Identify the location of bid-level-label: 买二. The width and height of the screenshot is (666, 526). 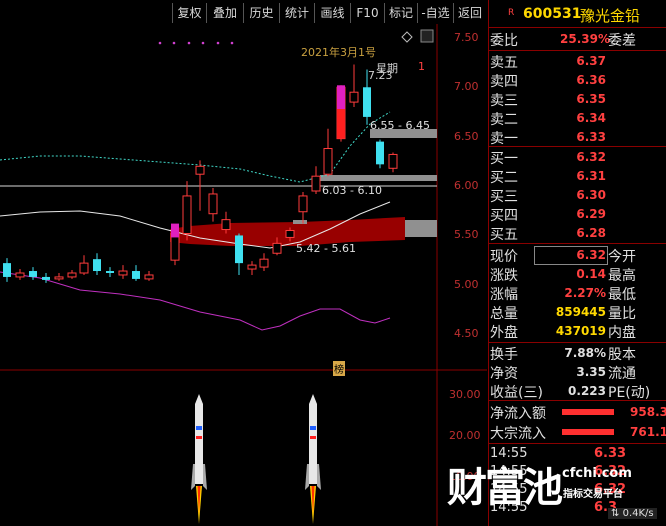
(504, 178).